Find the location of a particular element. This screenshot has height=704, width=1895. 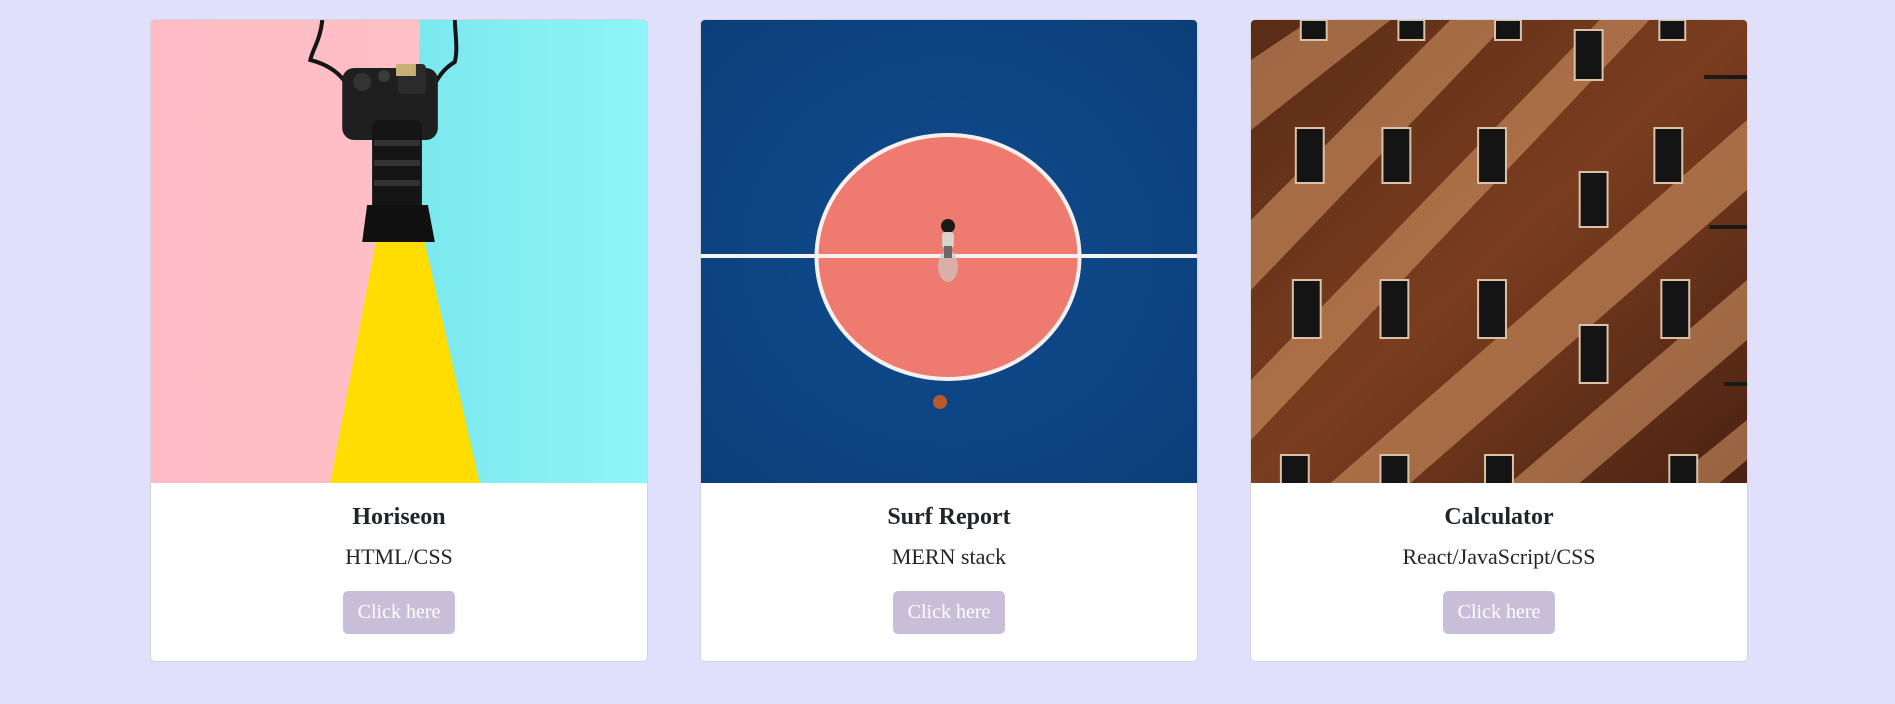

project-tech: React/JavaScript/CSS is located at coordinates (1499, 556).